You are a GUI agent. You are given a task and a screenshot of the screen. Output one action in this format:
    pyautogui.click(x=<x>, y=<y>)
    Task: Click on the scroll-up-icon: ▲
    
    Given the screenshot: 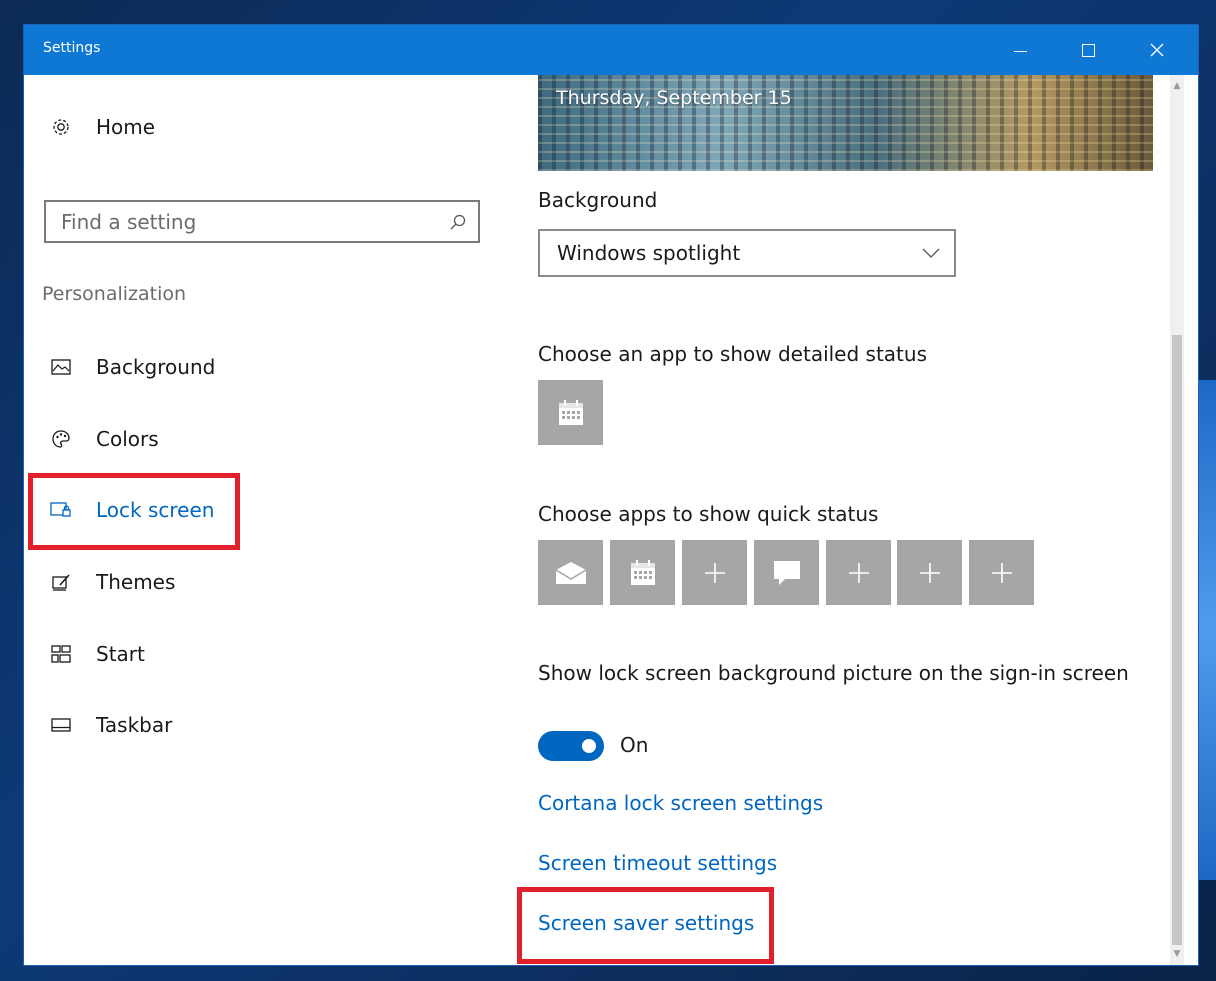 What is the action you would take?
    pyautogui.click(x=1177, y=86)
    